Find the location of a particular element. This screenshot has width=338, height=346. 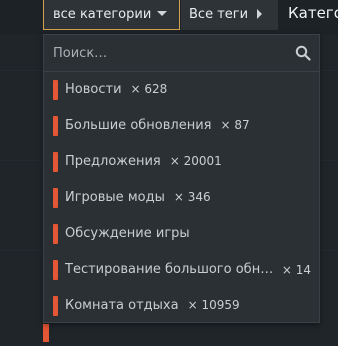

topic-count: × 14 is located at coordinates (296, 270).